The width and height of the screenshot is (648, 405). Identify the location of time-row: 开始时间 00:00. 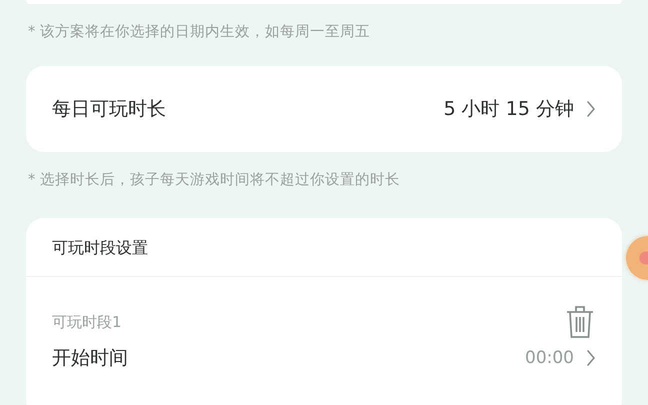
(324, 355).